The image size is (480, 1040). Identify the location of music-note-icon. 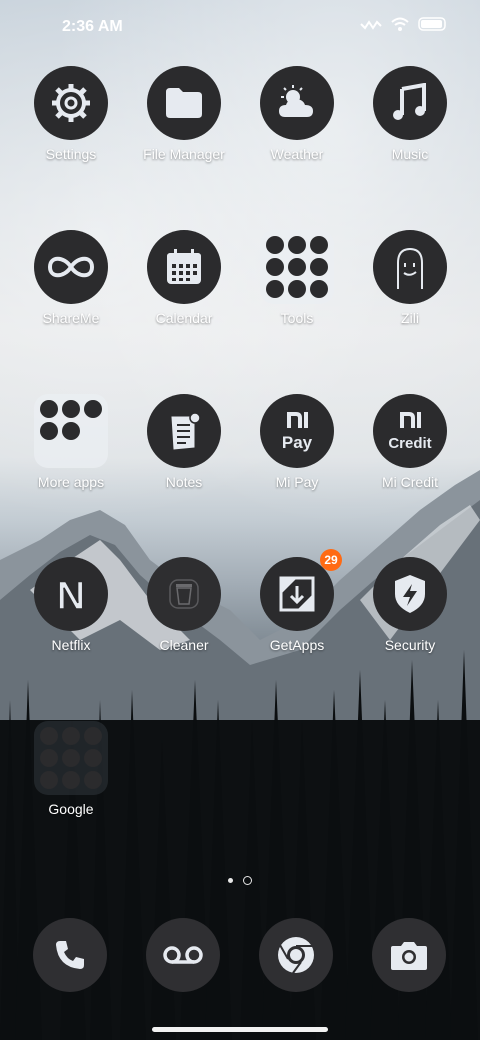
(410, 103).